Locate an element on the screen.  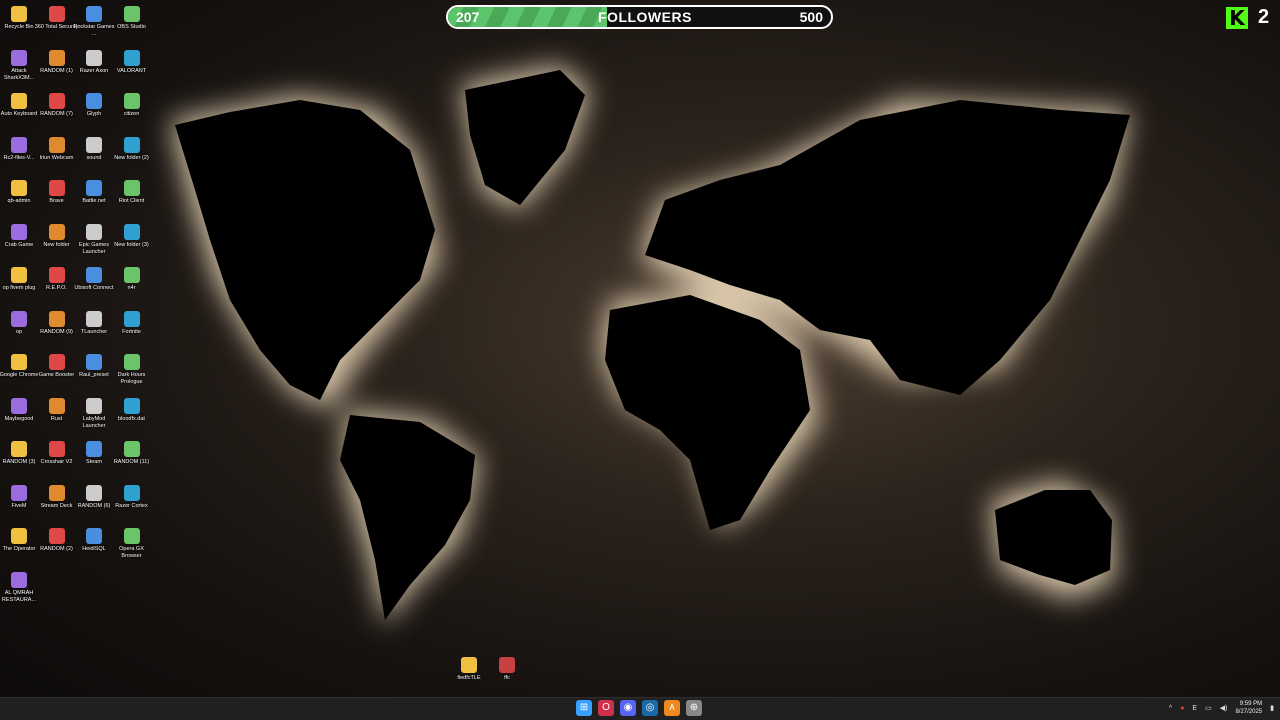
desktop-icon: n4r is located at coordinates (132, 286).